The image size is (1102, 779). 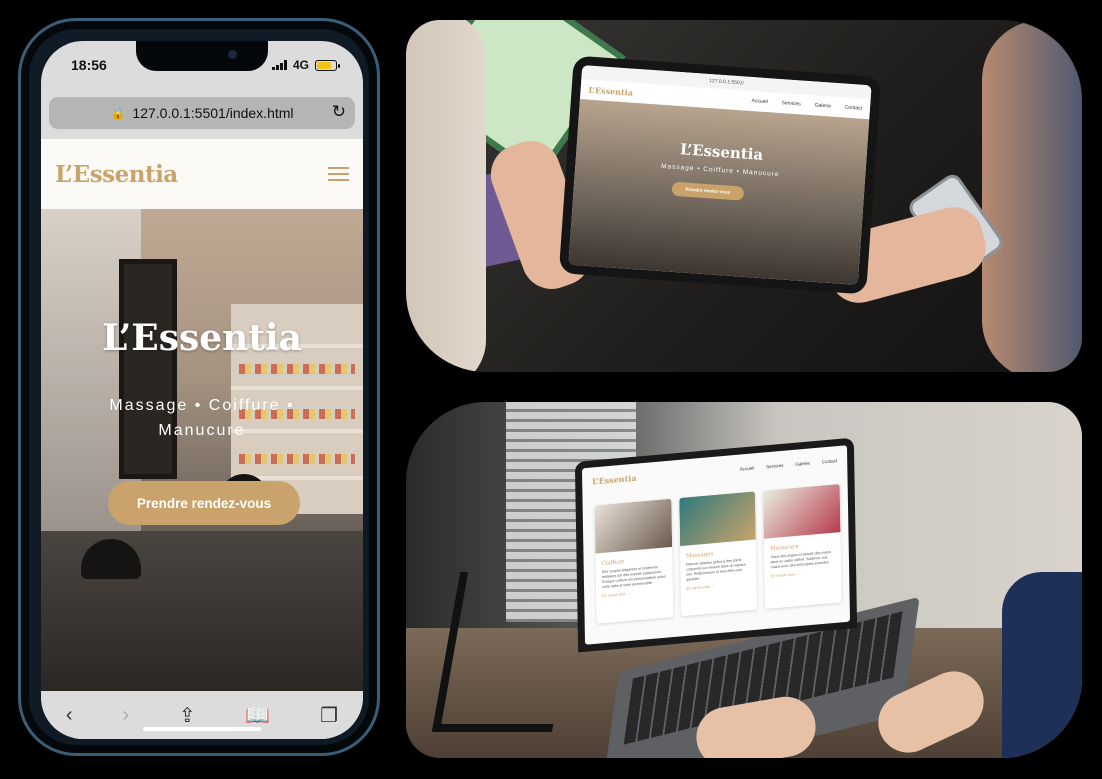 I want to click on network-label: 4G, so click(x=300, y=65).